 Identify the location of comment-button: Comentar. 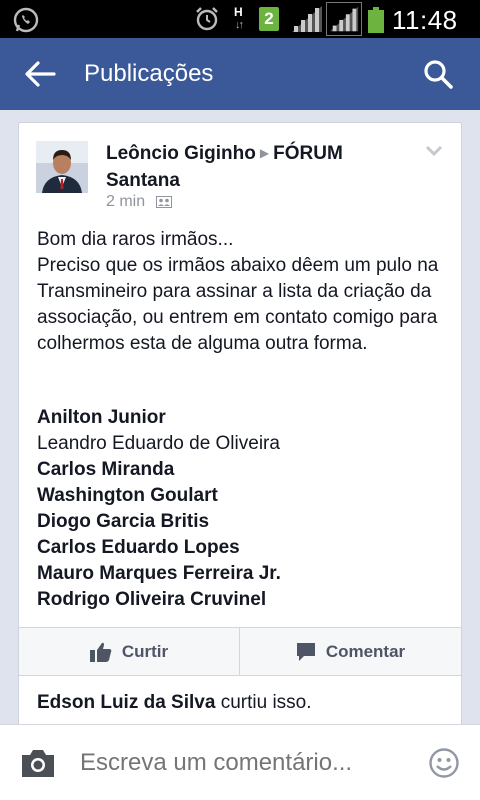
(350, 652).